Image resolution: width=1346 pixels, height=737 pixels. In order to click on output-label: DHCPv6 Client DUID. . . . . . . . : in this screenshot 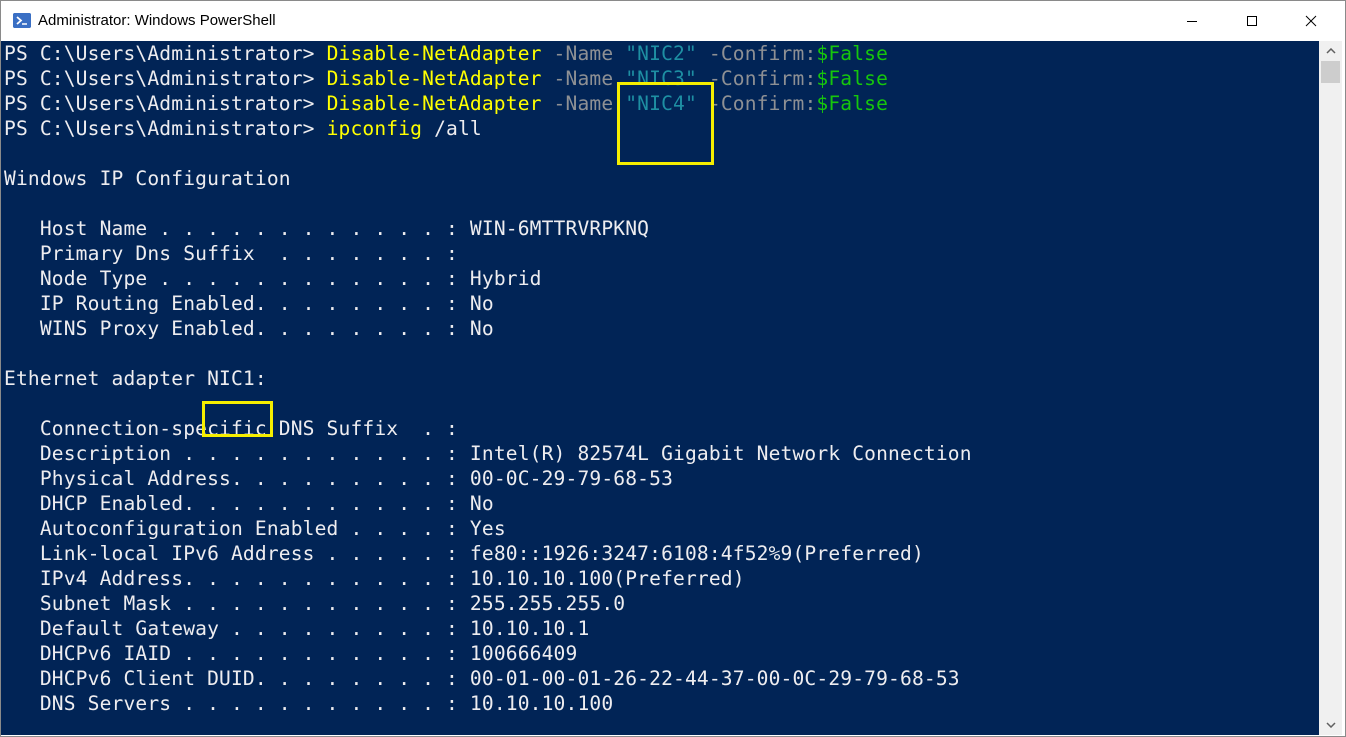, I will do `click(237, 678)`.